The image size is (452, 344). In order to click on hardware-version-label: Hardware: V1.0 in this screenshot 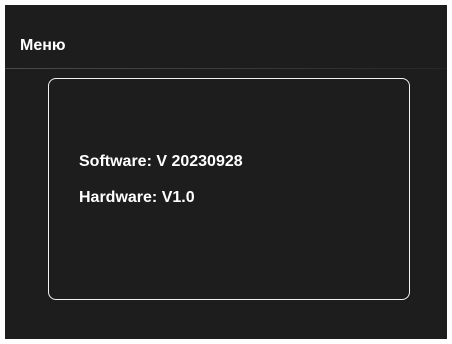, I will do `click(137, 197)`.